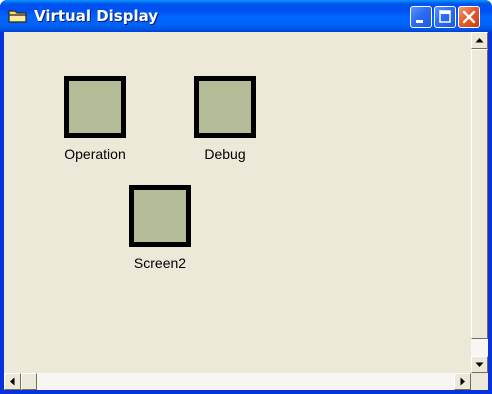 Image resolution: width=492 pixels, height=394 pixels. What do you see at coordinates (237, 381) in the screenshot?
I see `horizontal-scrollbar` at bounding box center [237, 381].